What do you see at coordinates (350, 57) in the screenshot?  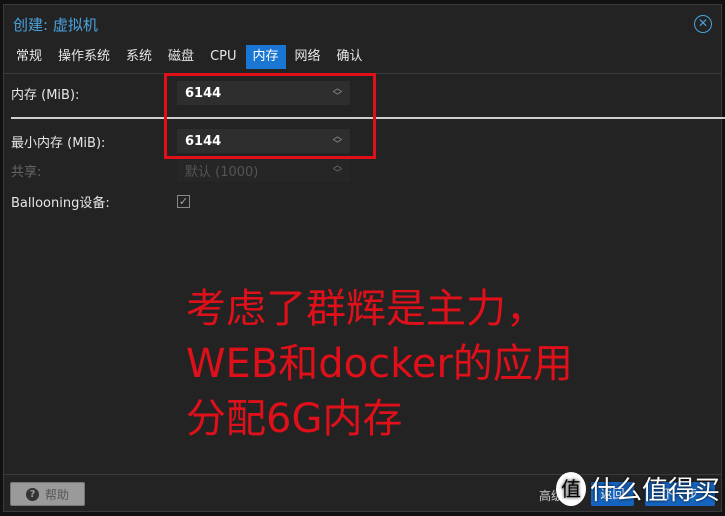 I see `tab-confirm: 确认` at bounding box center [350, 57].